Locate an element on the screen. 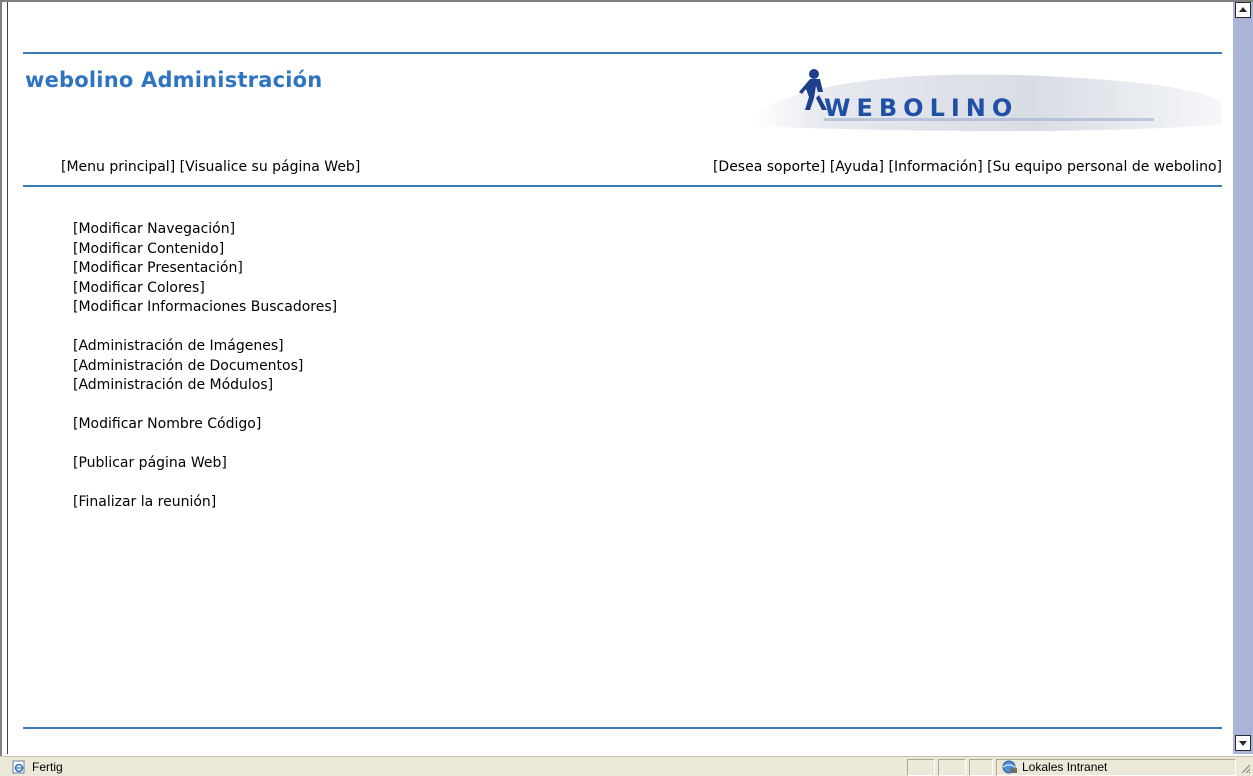 The width and height of the screenshot is (1253, 776). zone-text: Lokales Intranet is located at coordinates (1065, 767).